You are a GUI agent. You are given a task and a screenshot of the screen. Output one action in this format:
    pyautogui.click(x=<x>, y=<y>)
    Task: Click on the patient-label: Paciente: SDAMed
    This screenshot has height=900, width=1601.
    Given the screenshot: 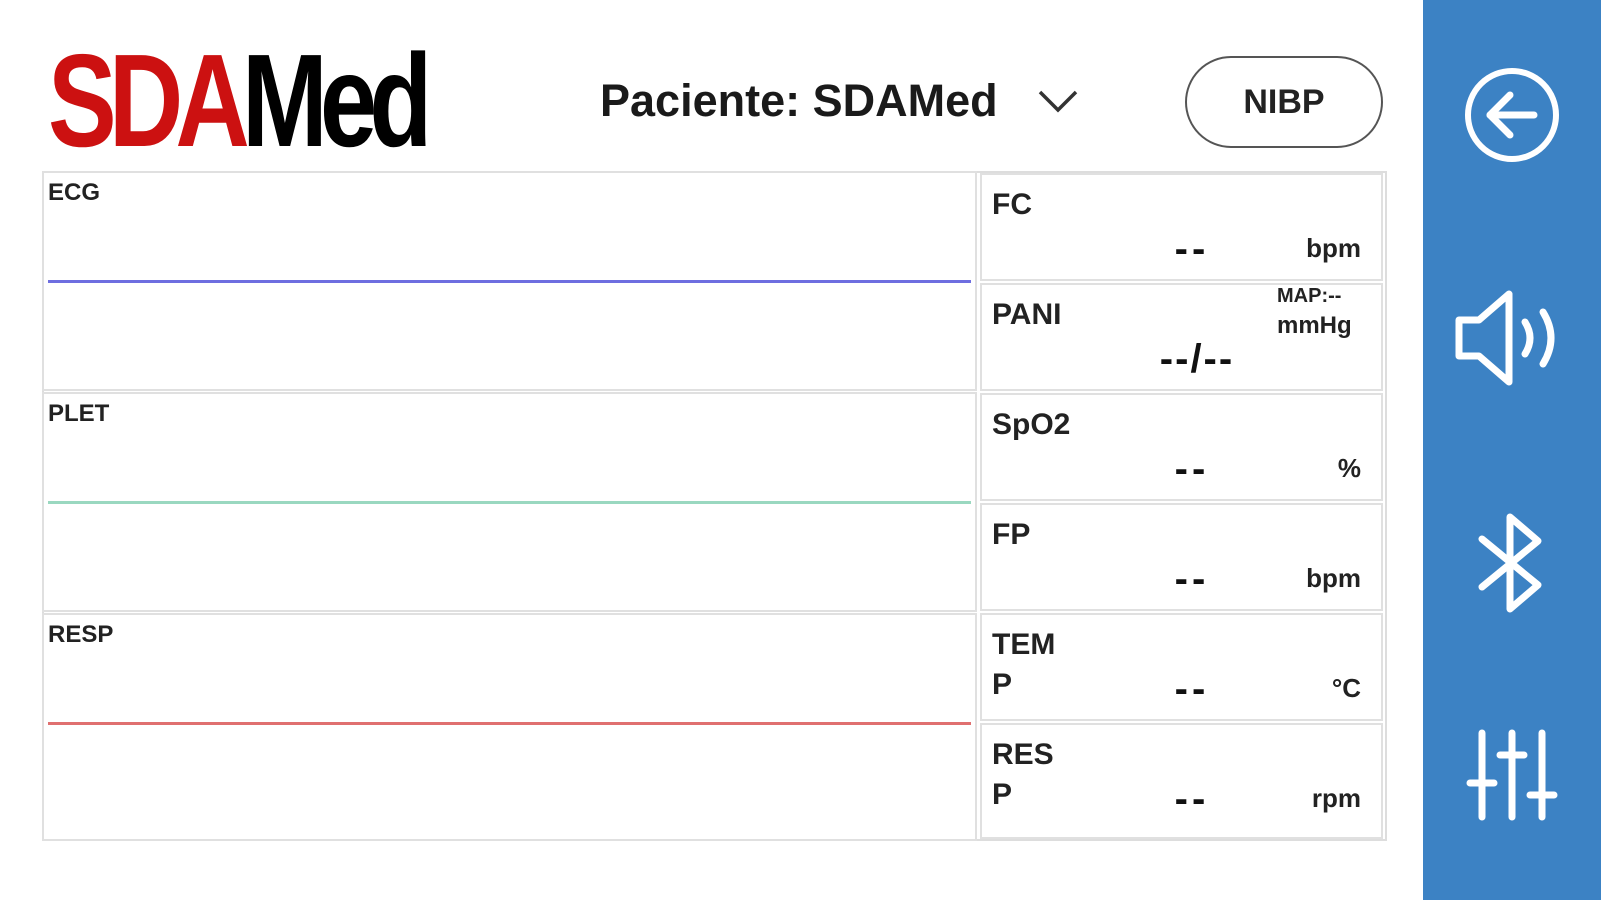 What is the action you would take?
    pyautogui.click(x=799, y=100)
    